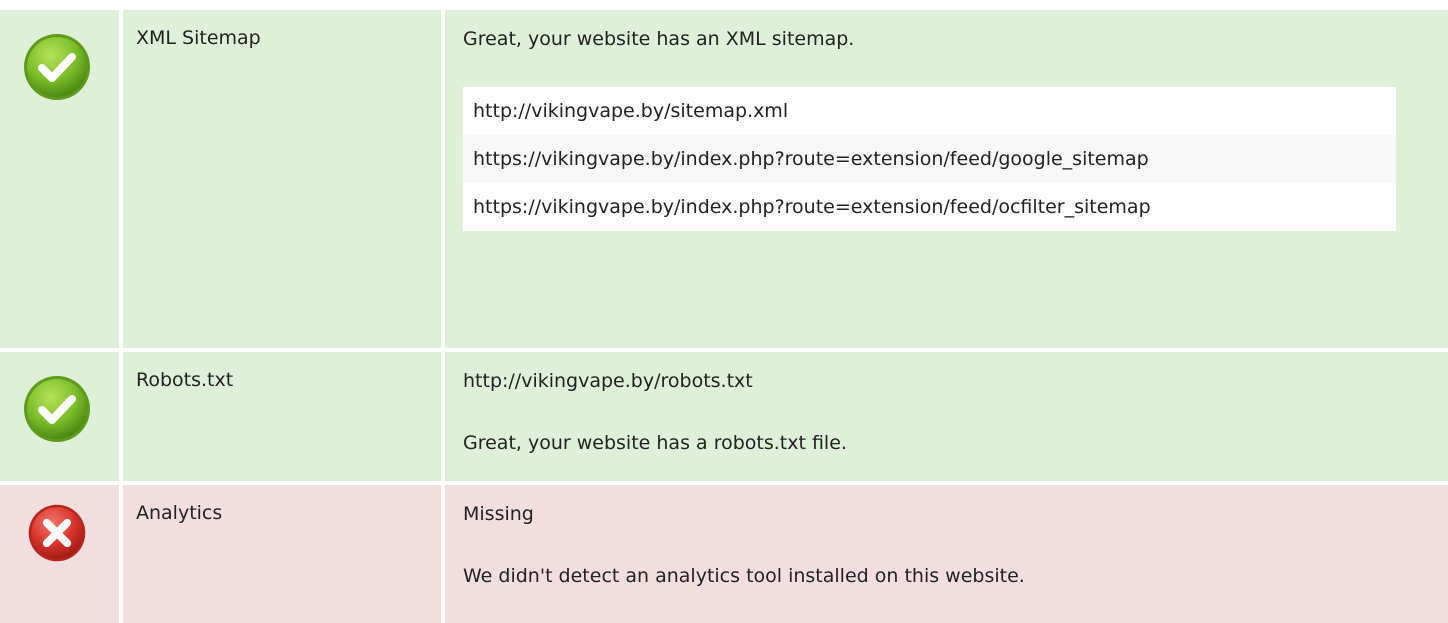  What do you see at coordinates (498, 514) in the screenshot?
I see `analytics-status: Missing` at bounding box center [498, 514].